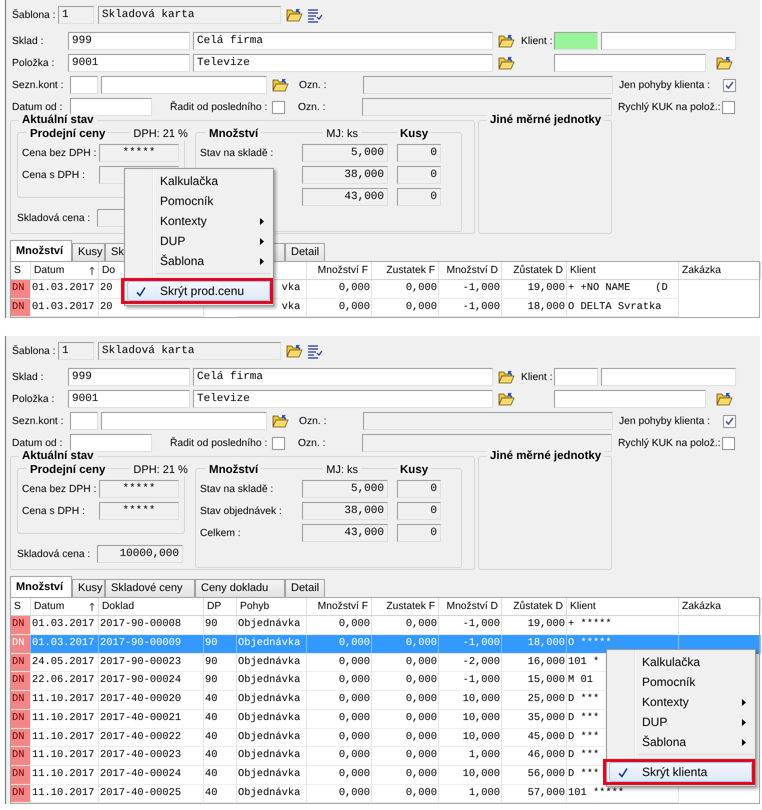 The height and width of the screenshot is (810, 762). What do you see at coordinates (150, 588) in the screenshot?
I see `tab: Skladové ceny` at bounding box center [150, 588].